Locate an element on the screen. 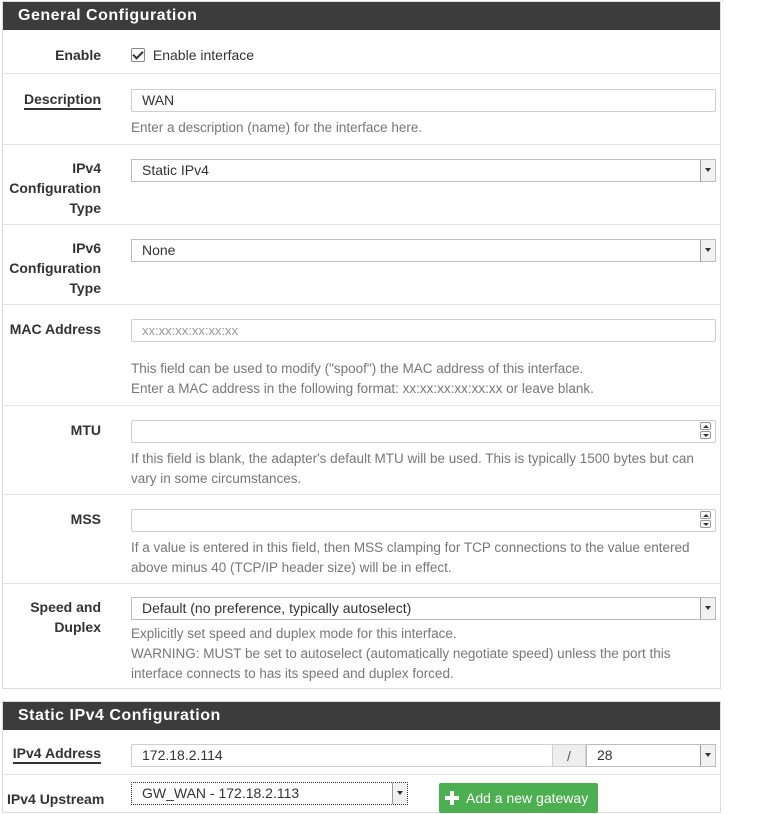  ipv4-upstream-control: GW_WAN - 172.18.2.113 Add a new gateway is located at coordinates (423, 797).